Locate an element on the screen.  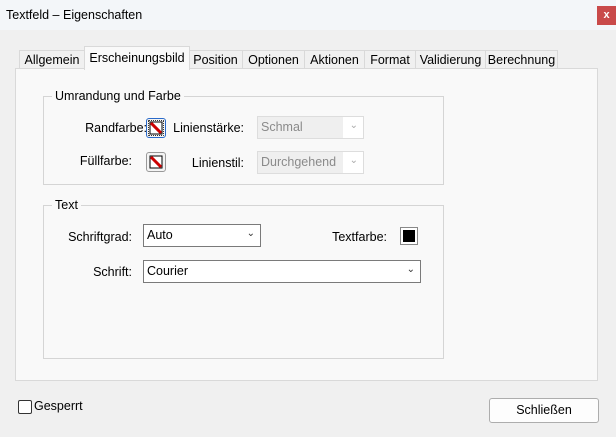
tab-format: Format is located at coordinates (390, 59).